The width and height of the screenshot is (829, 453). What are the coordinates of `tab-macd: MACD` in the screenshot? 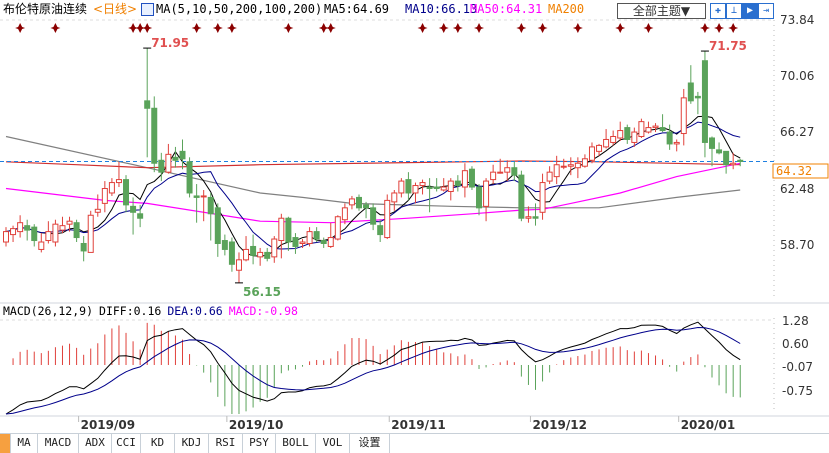 It's located at (58, 443).